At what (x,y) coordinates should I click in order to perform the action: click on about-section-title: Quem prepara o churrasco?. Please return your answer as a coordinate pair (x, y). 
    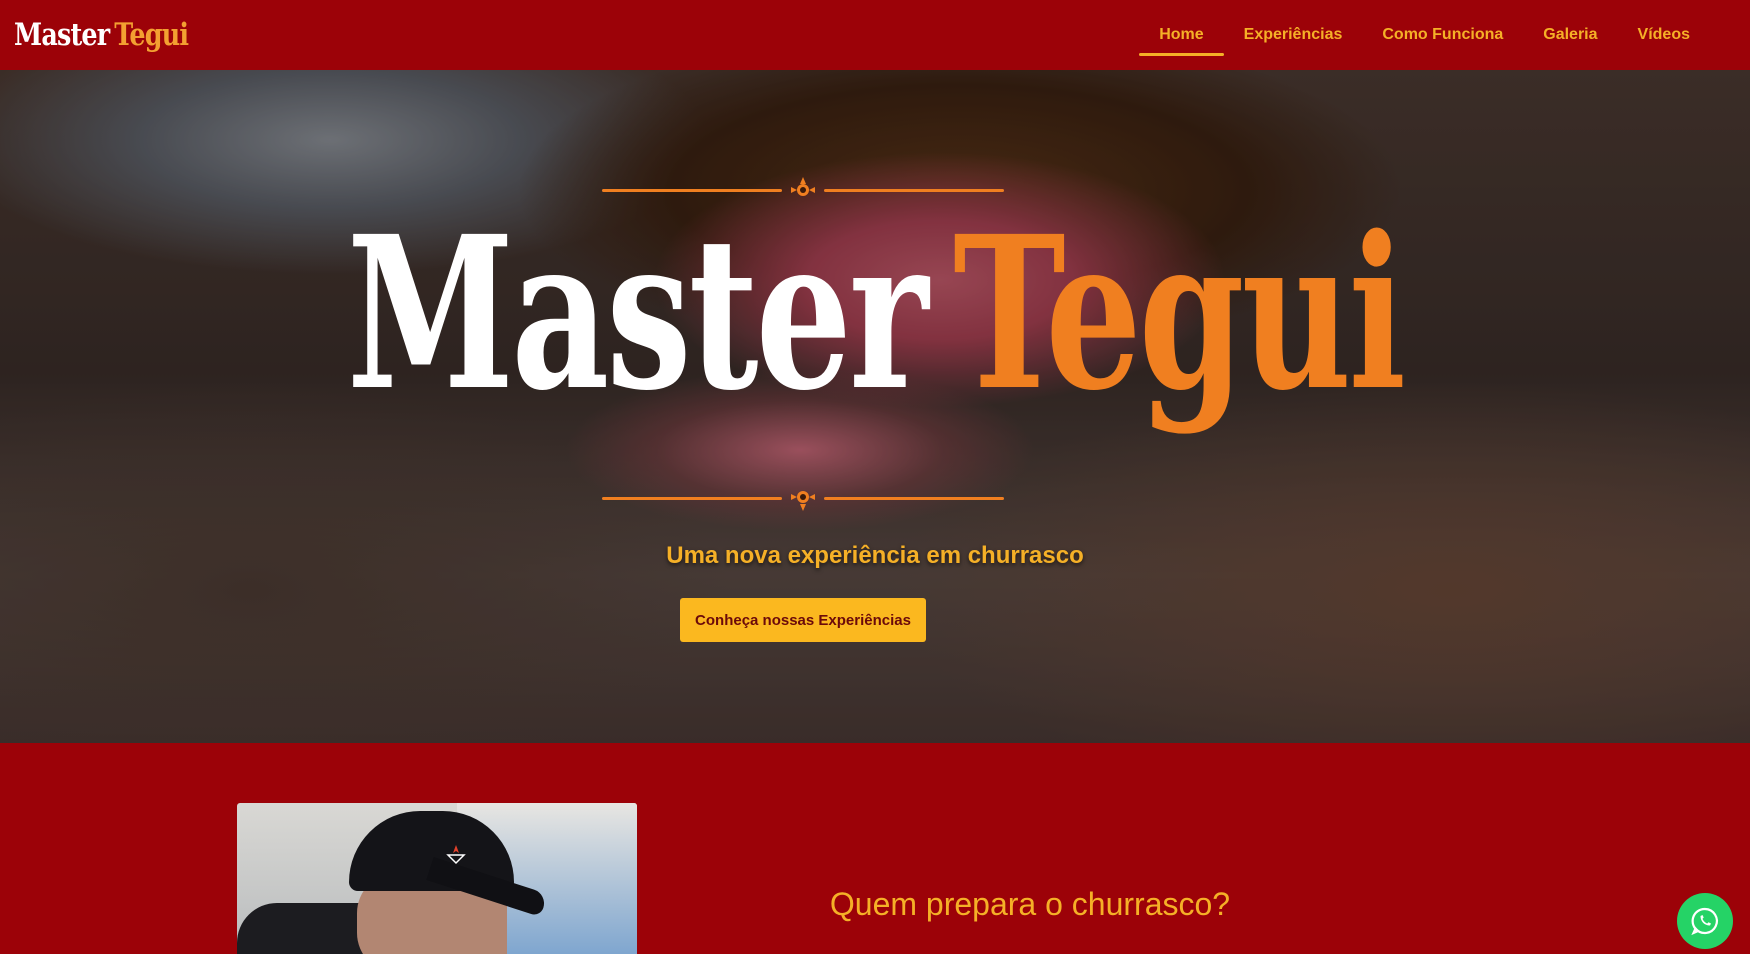
    Looking at the image, I should click on (1030, 904).